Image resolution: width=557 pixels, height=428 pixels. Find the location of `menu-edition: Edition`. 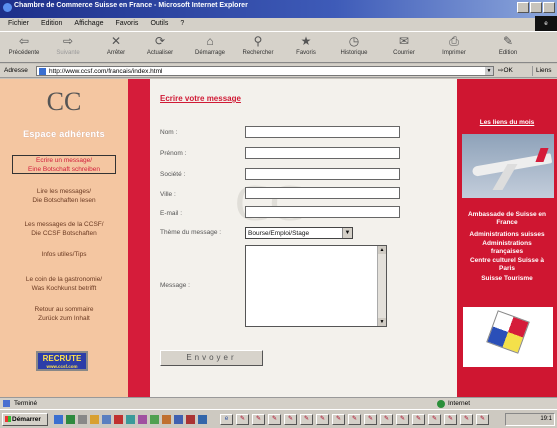

menu-edition: Edition is located at coordinates (51, 25).